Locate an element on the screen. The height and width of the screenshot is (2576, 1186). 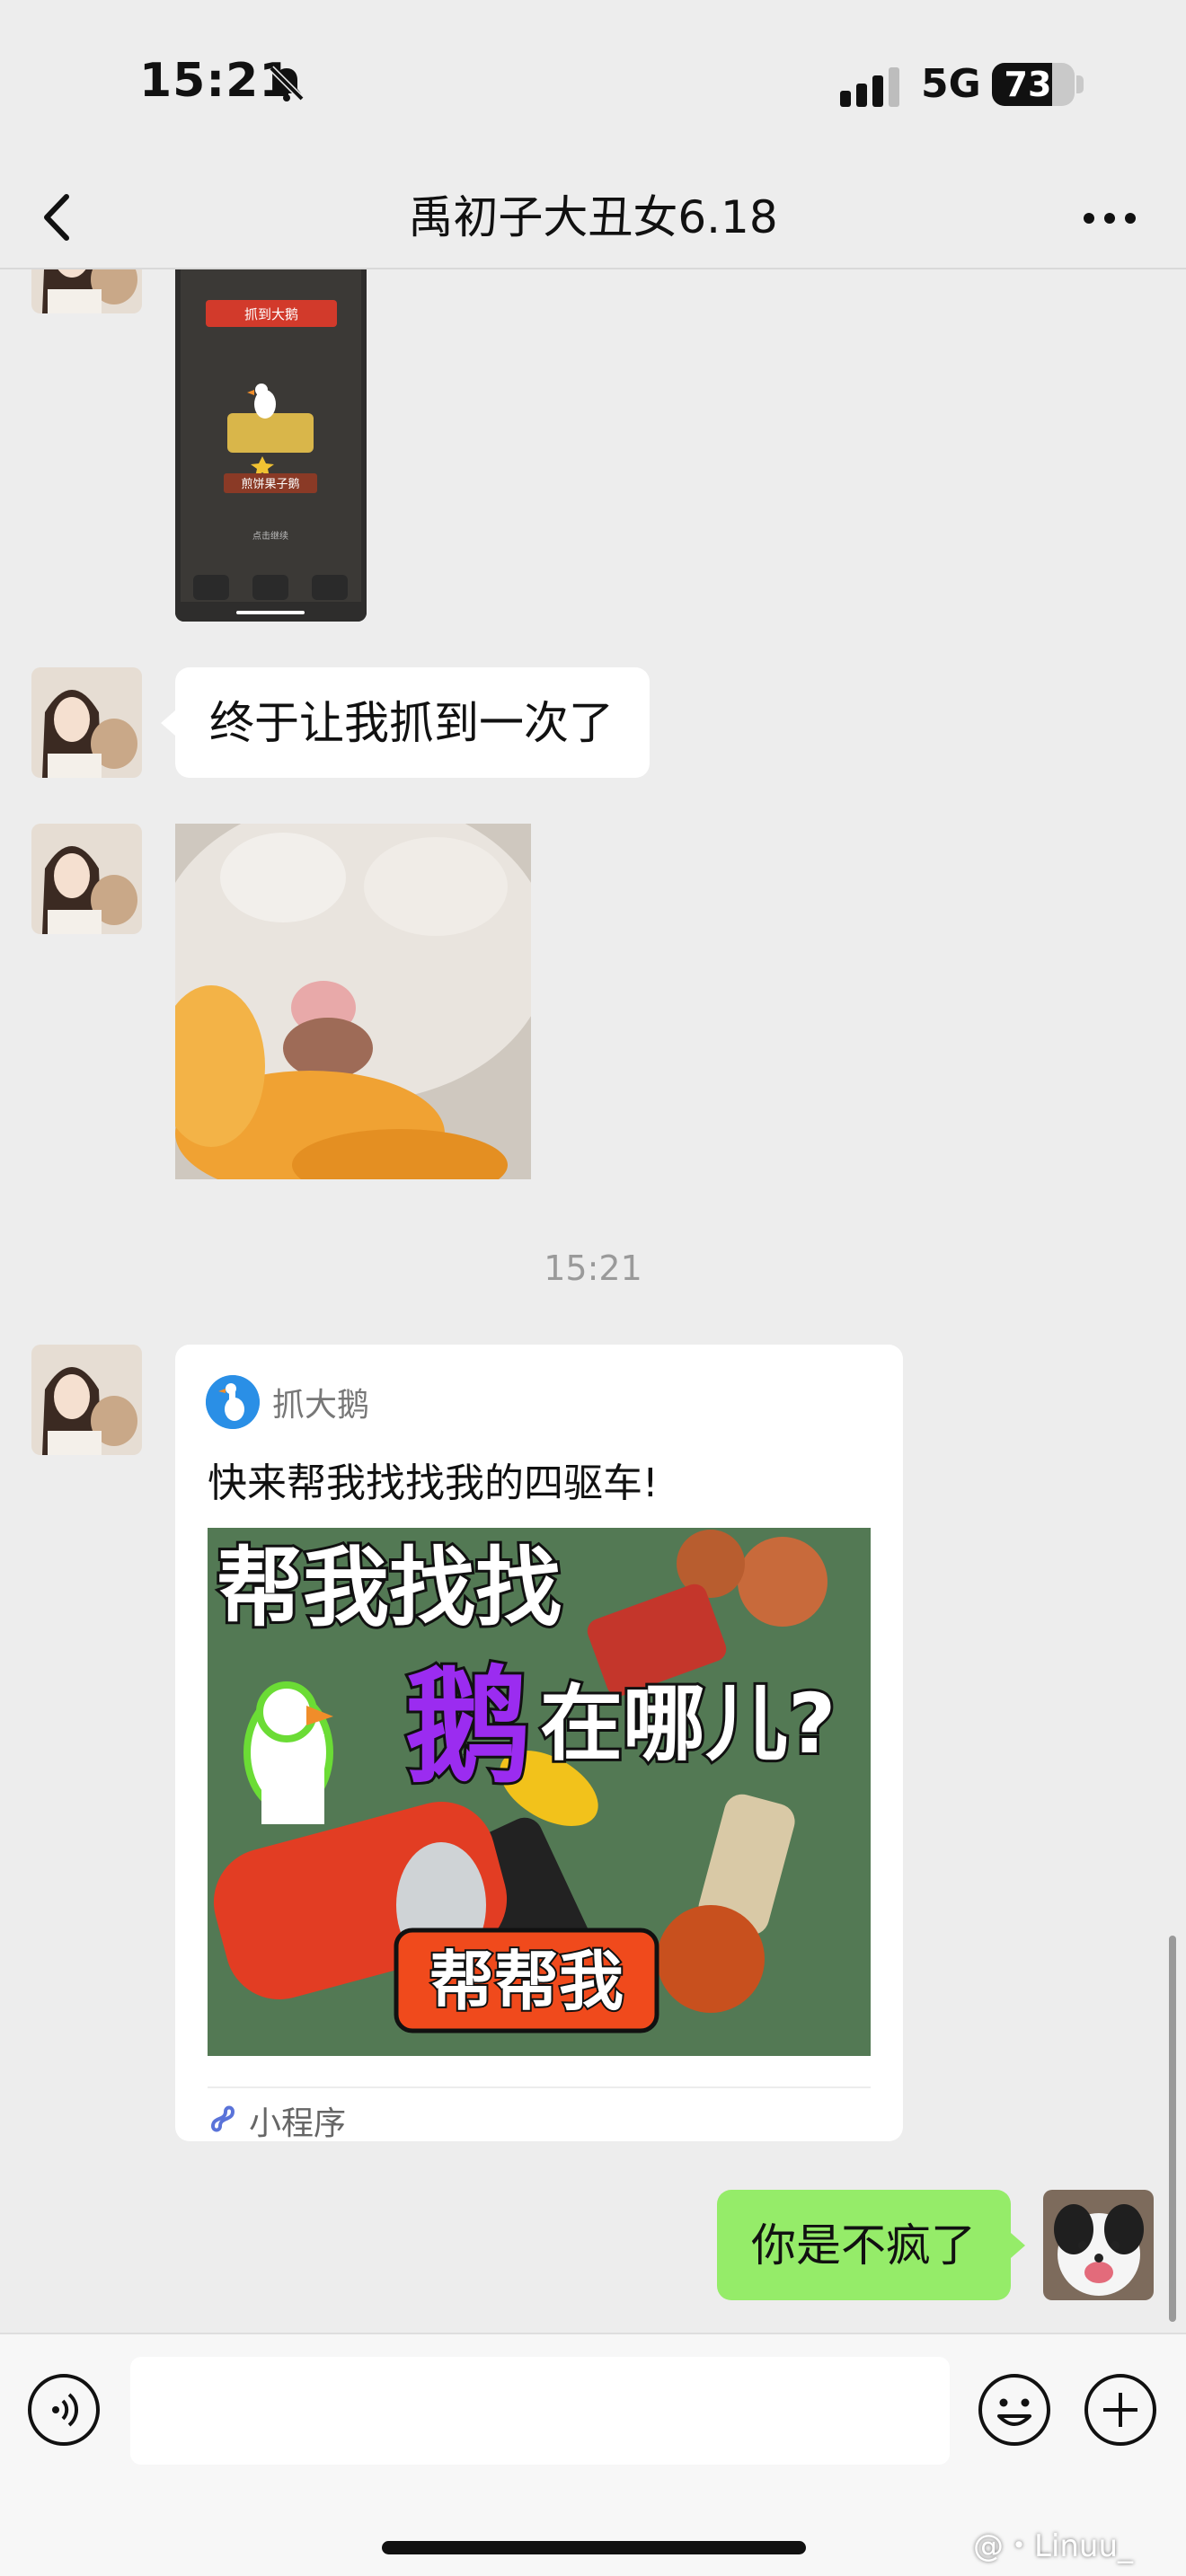
mini-program-name: 抓大鹅 is located at coordinates (321, 1405).